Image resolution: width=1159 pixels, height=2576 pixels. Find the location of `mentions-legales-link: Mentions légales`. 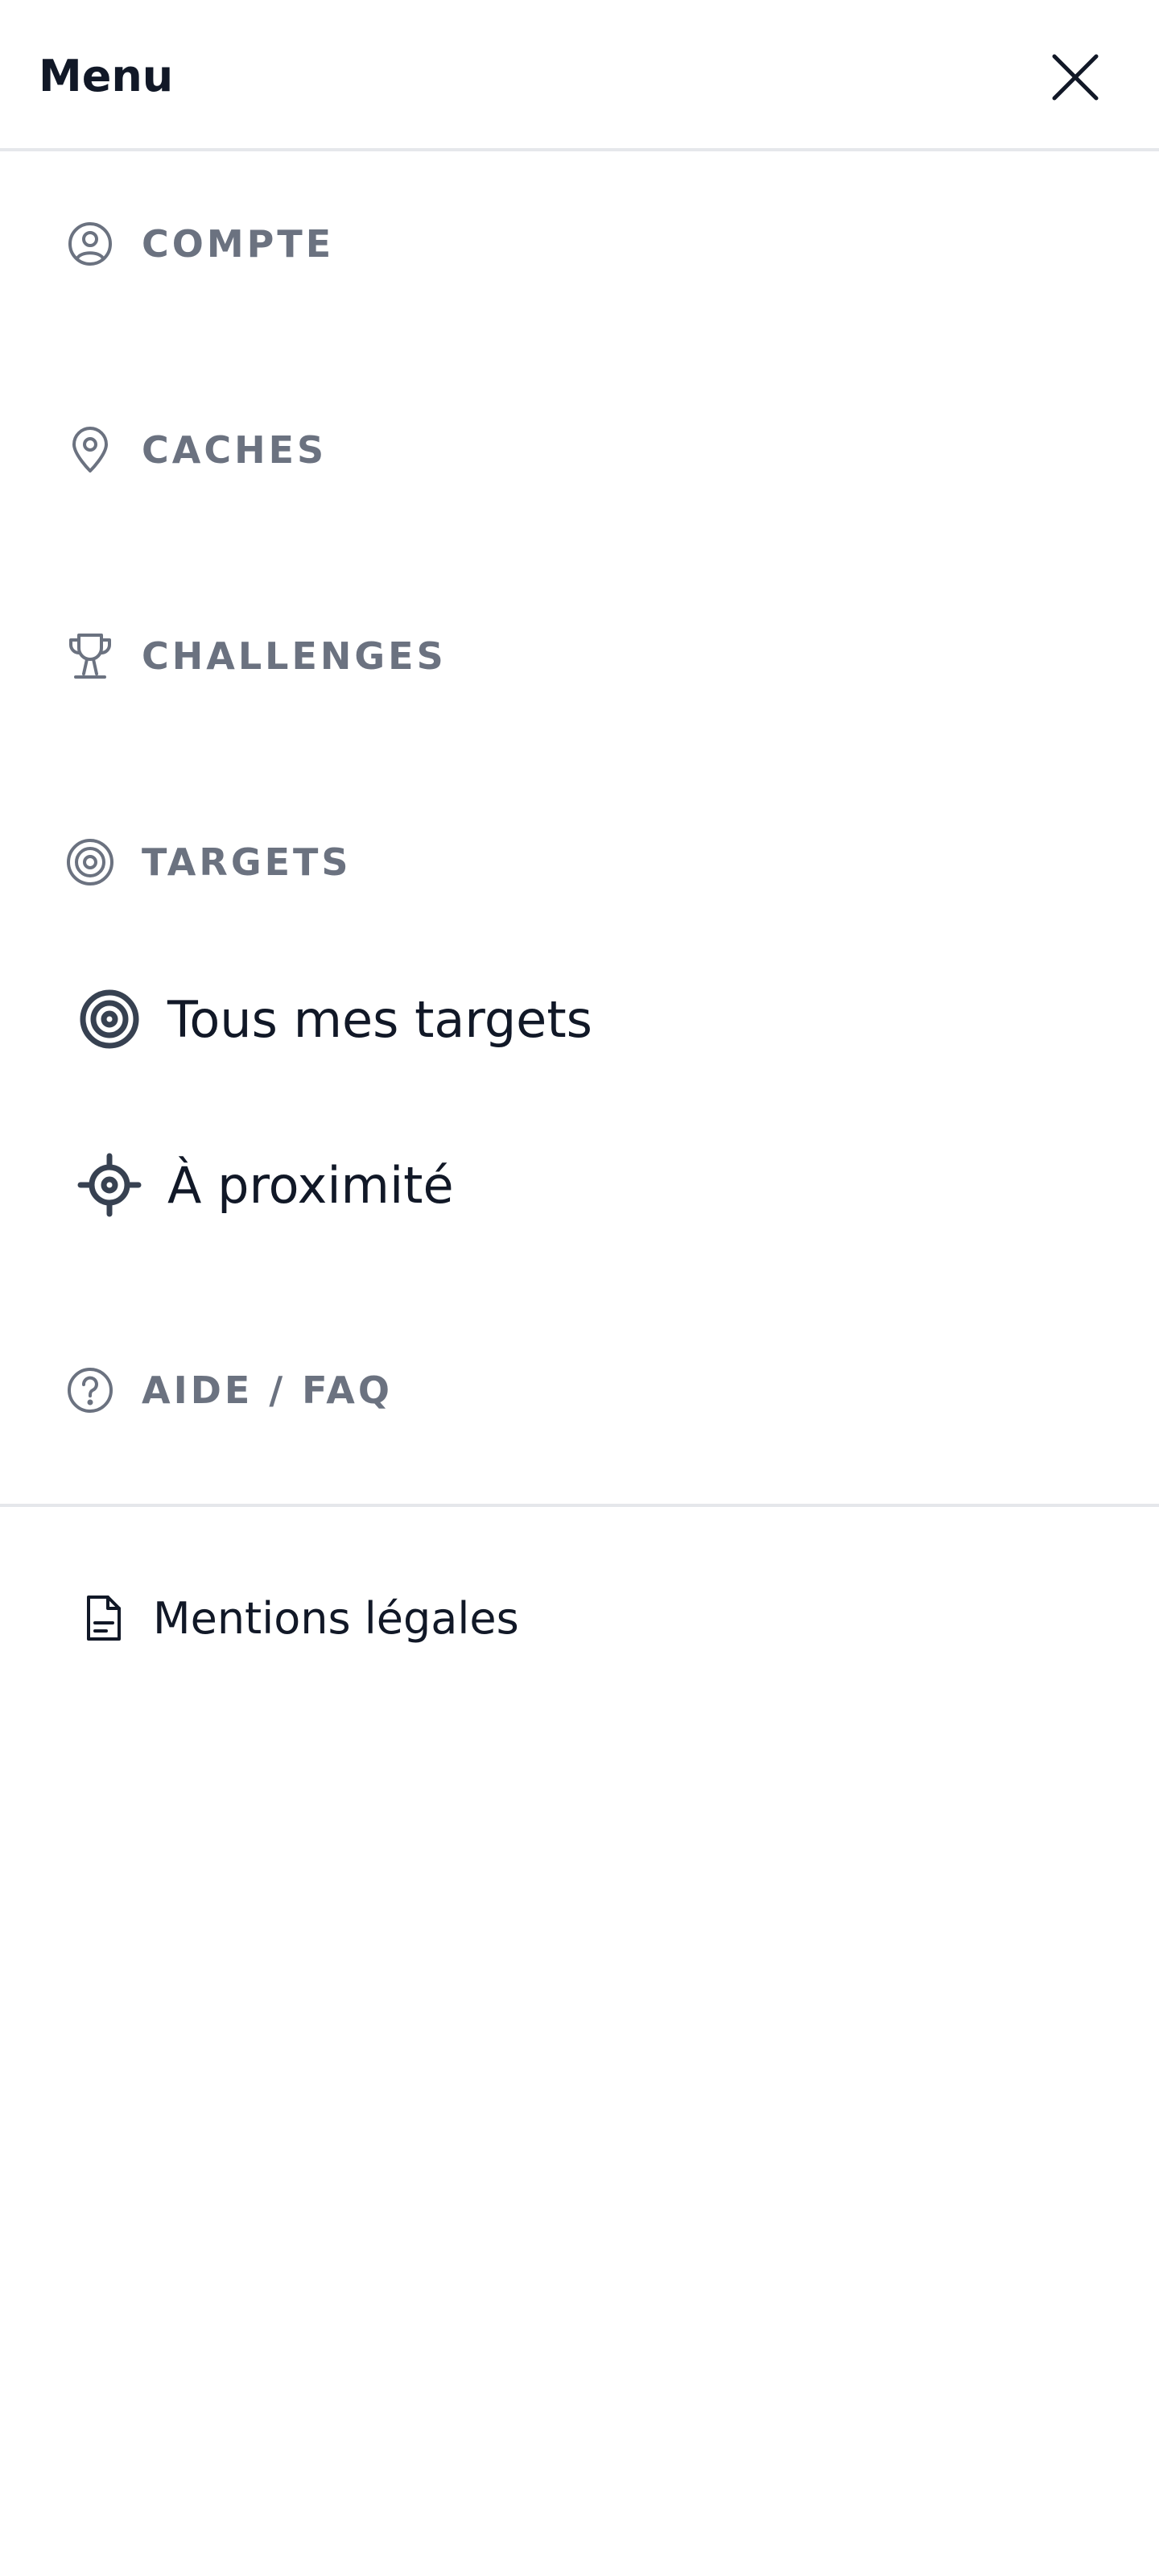

mentions-legales-link: Mentions légales is located at coordinates (298, 1618).